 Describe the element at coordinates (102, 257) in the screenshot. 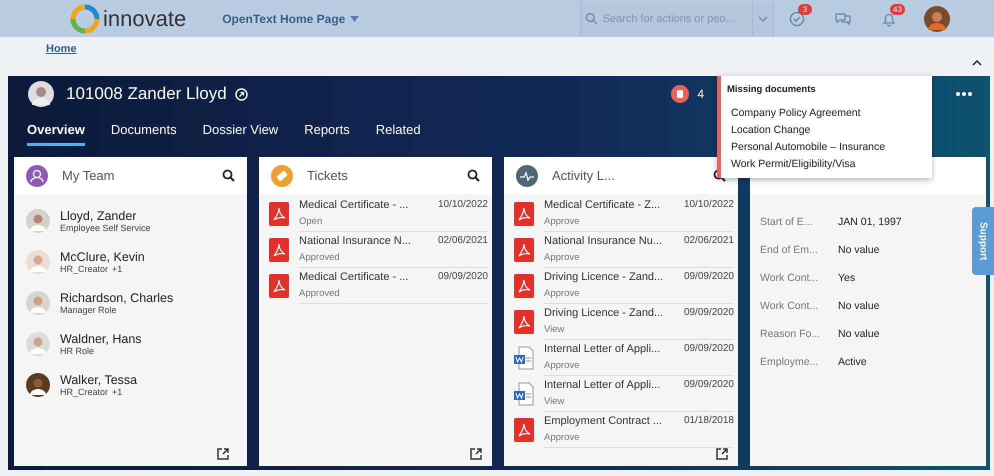

I see `member-name: McClure, Kevin` at that location.